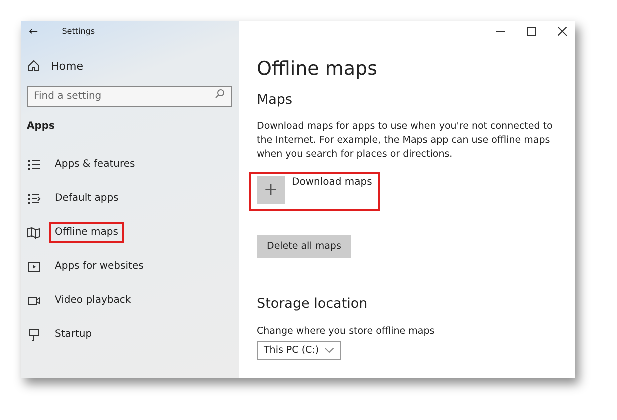 The image size is (617, 420). I want to click on sidebar-item: Default apps, so click(87, 198).